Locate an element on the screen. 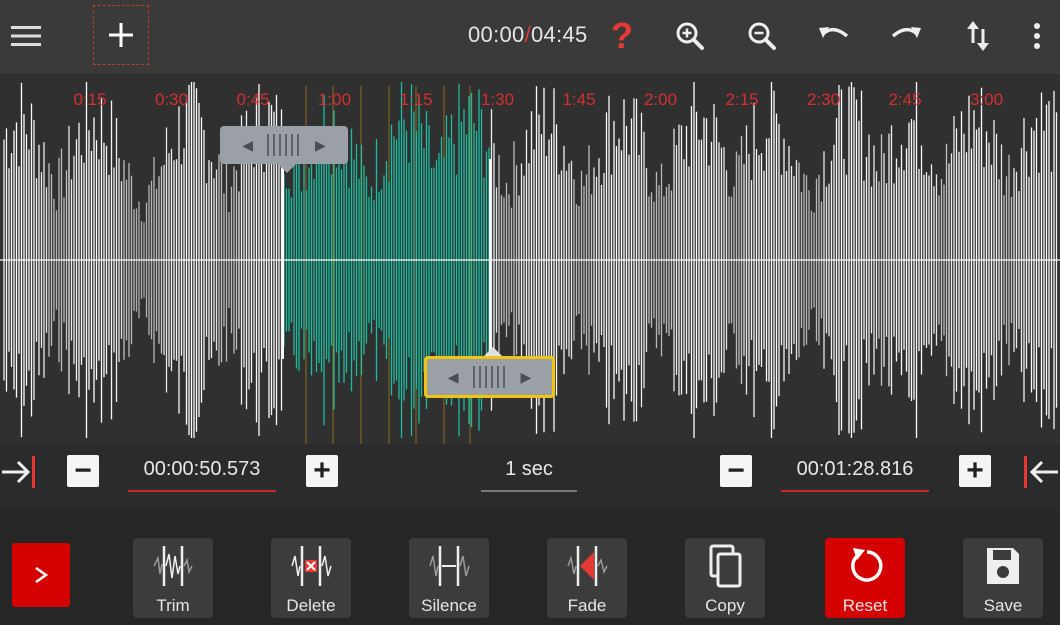 The height and width of the screenshot is (625, 1060). delete-icon is located at coordinates (311, 566).